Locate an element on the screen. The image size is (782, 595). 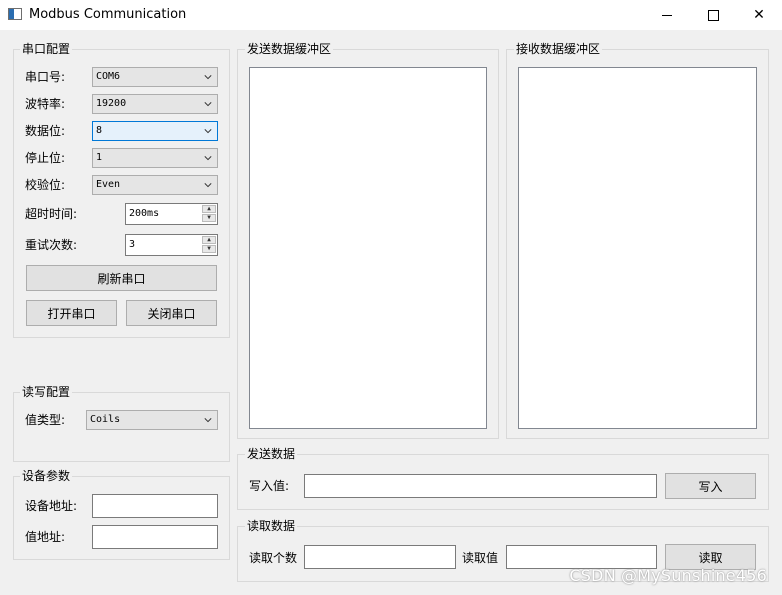
window-title: Modbus Communication is located at coordinates (108, 14).